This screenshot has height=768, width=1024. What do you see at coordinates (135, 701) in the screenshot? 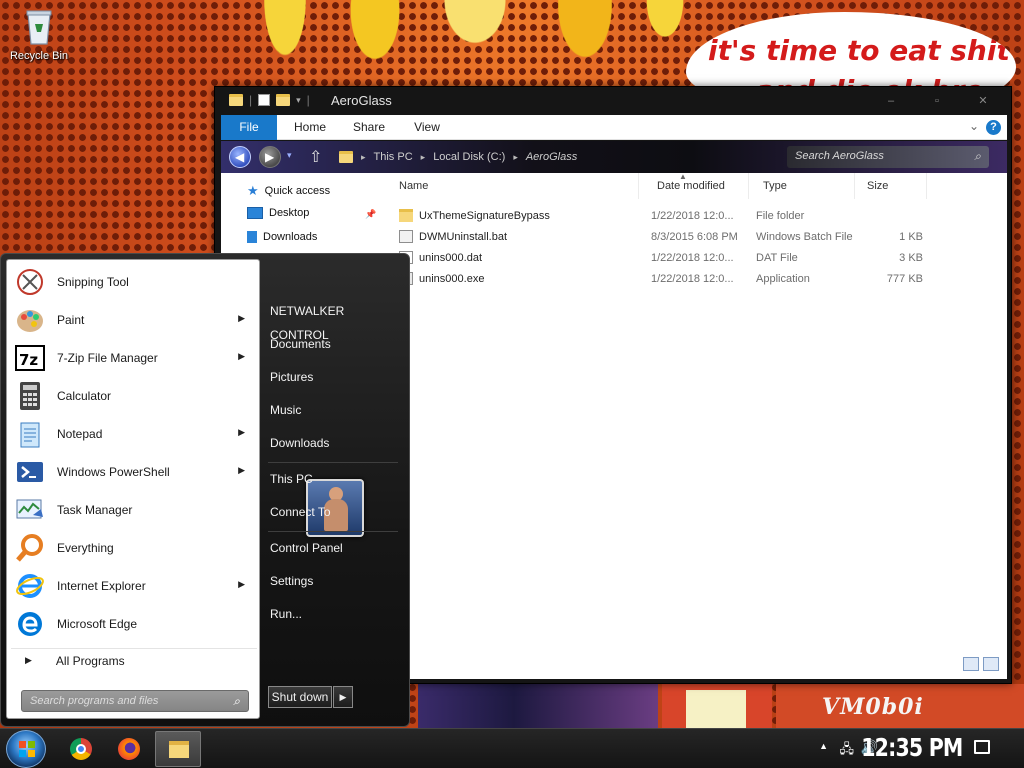
I see `start-search-input: Search programs and files ⌕` at bounding box center [135, 701].